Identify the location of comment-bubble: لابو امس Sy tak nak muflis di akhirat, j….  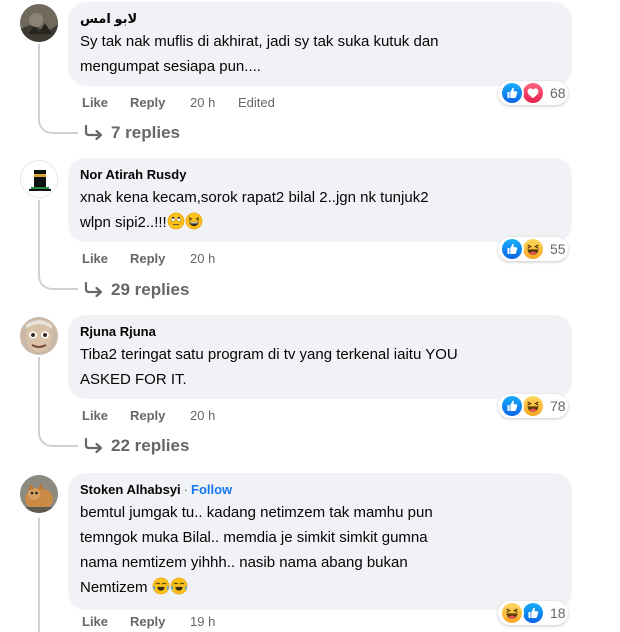
(320, 44).